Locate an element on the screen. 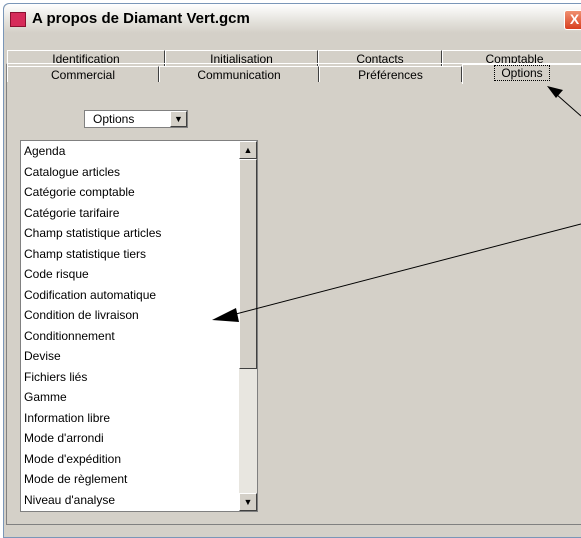 This screenshot has width=581, height=538. annotation-arrow-options-head is located at coordinates (555, 92).